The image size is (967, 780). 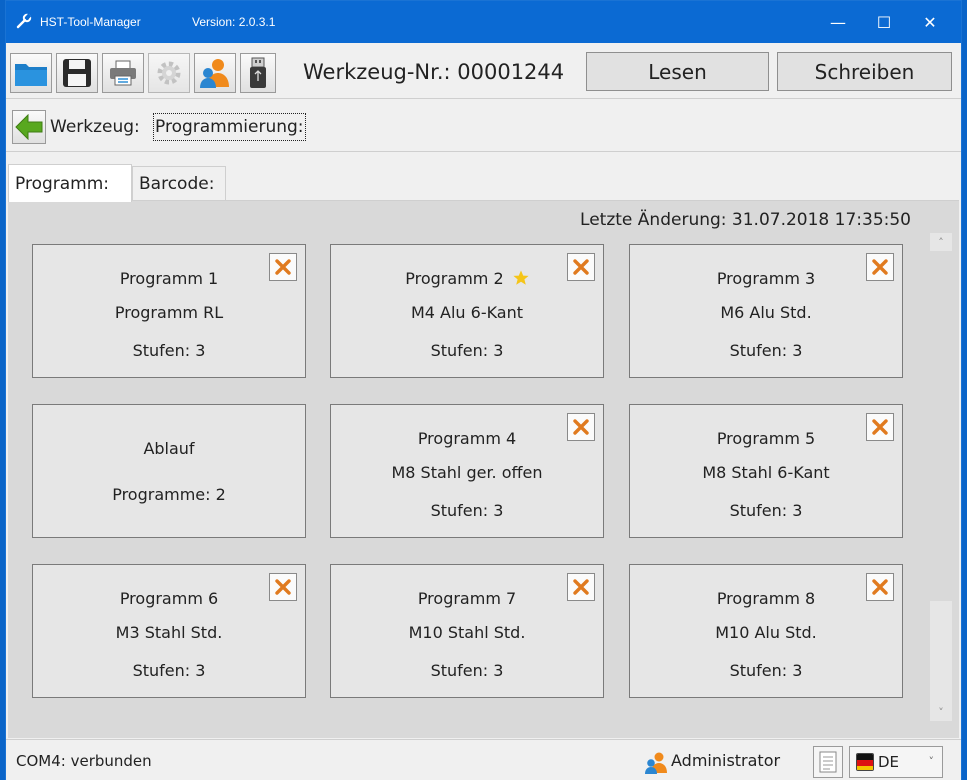 I want to click on card-title: Programm 1, so click(x=169, y=278).